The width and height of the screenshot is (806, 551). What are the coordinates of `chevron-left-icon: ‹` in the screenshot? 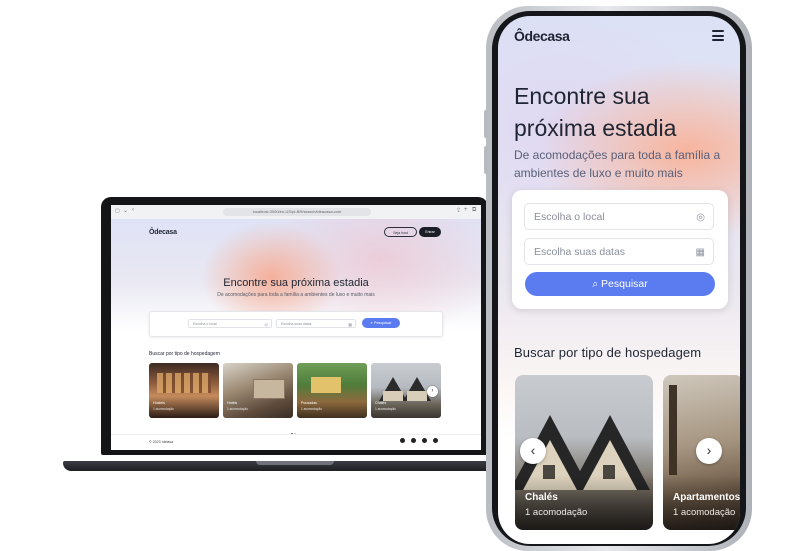 It's located at (533, 450).